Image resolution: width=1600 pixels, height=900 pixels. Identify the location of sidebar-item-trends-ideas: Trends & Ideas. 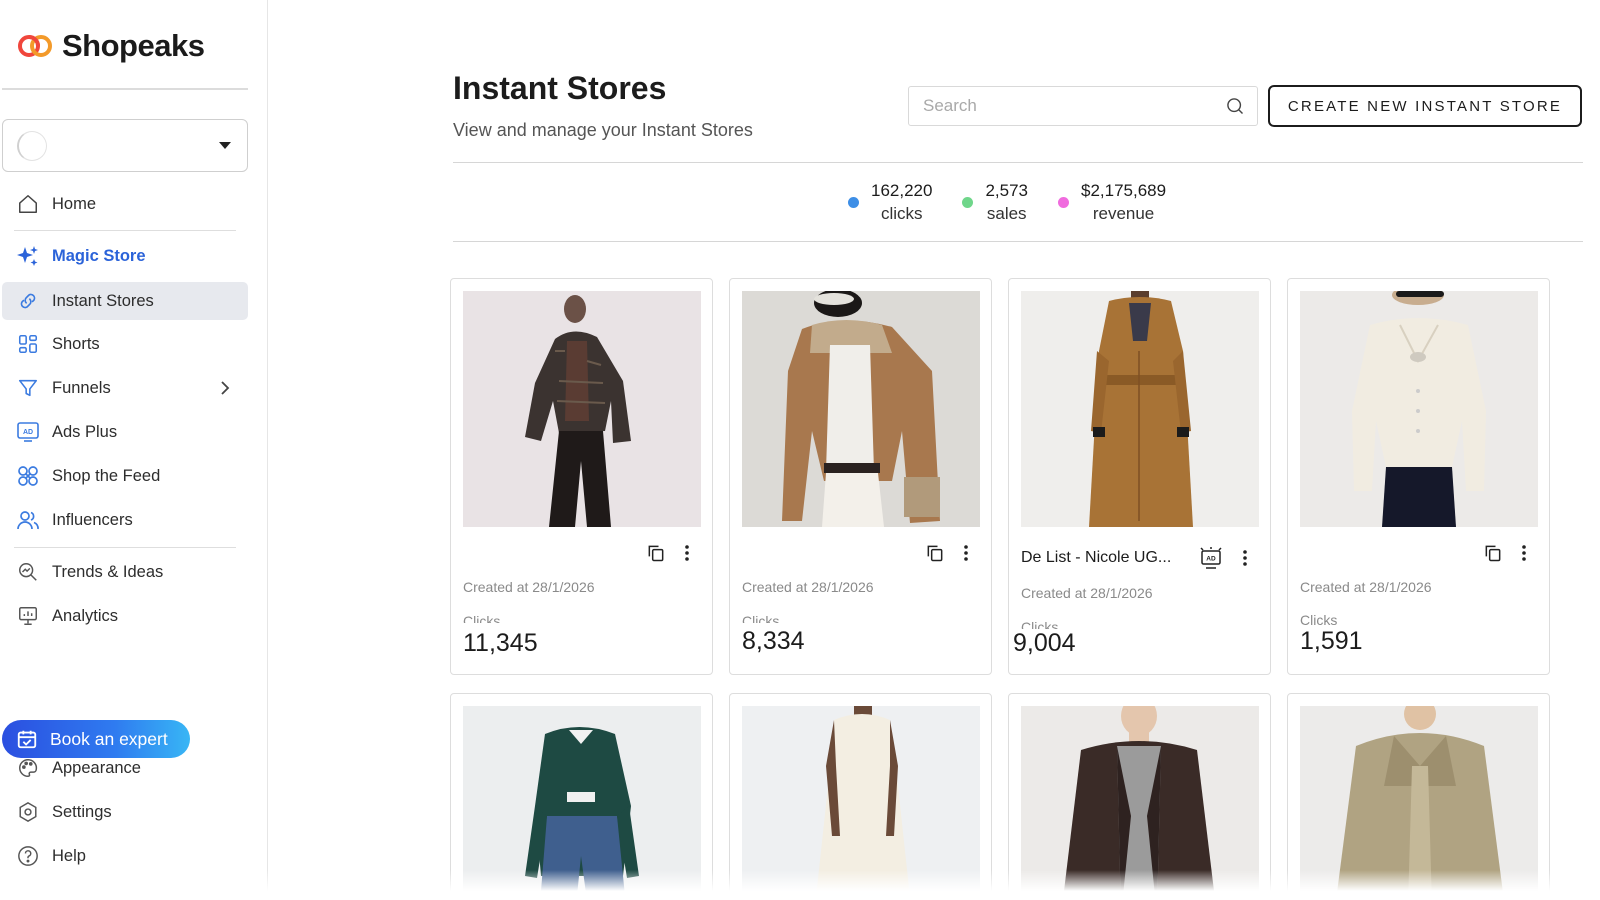
(125, 572).